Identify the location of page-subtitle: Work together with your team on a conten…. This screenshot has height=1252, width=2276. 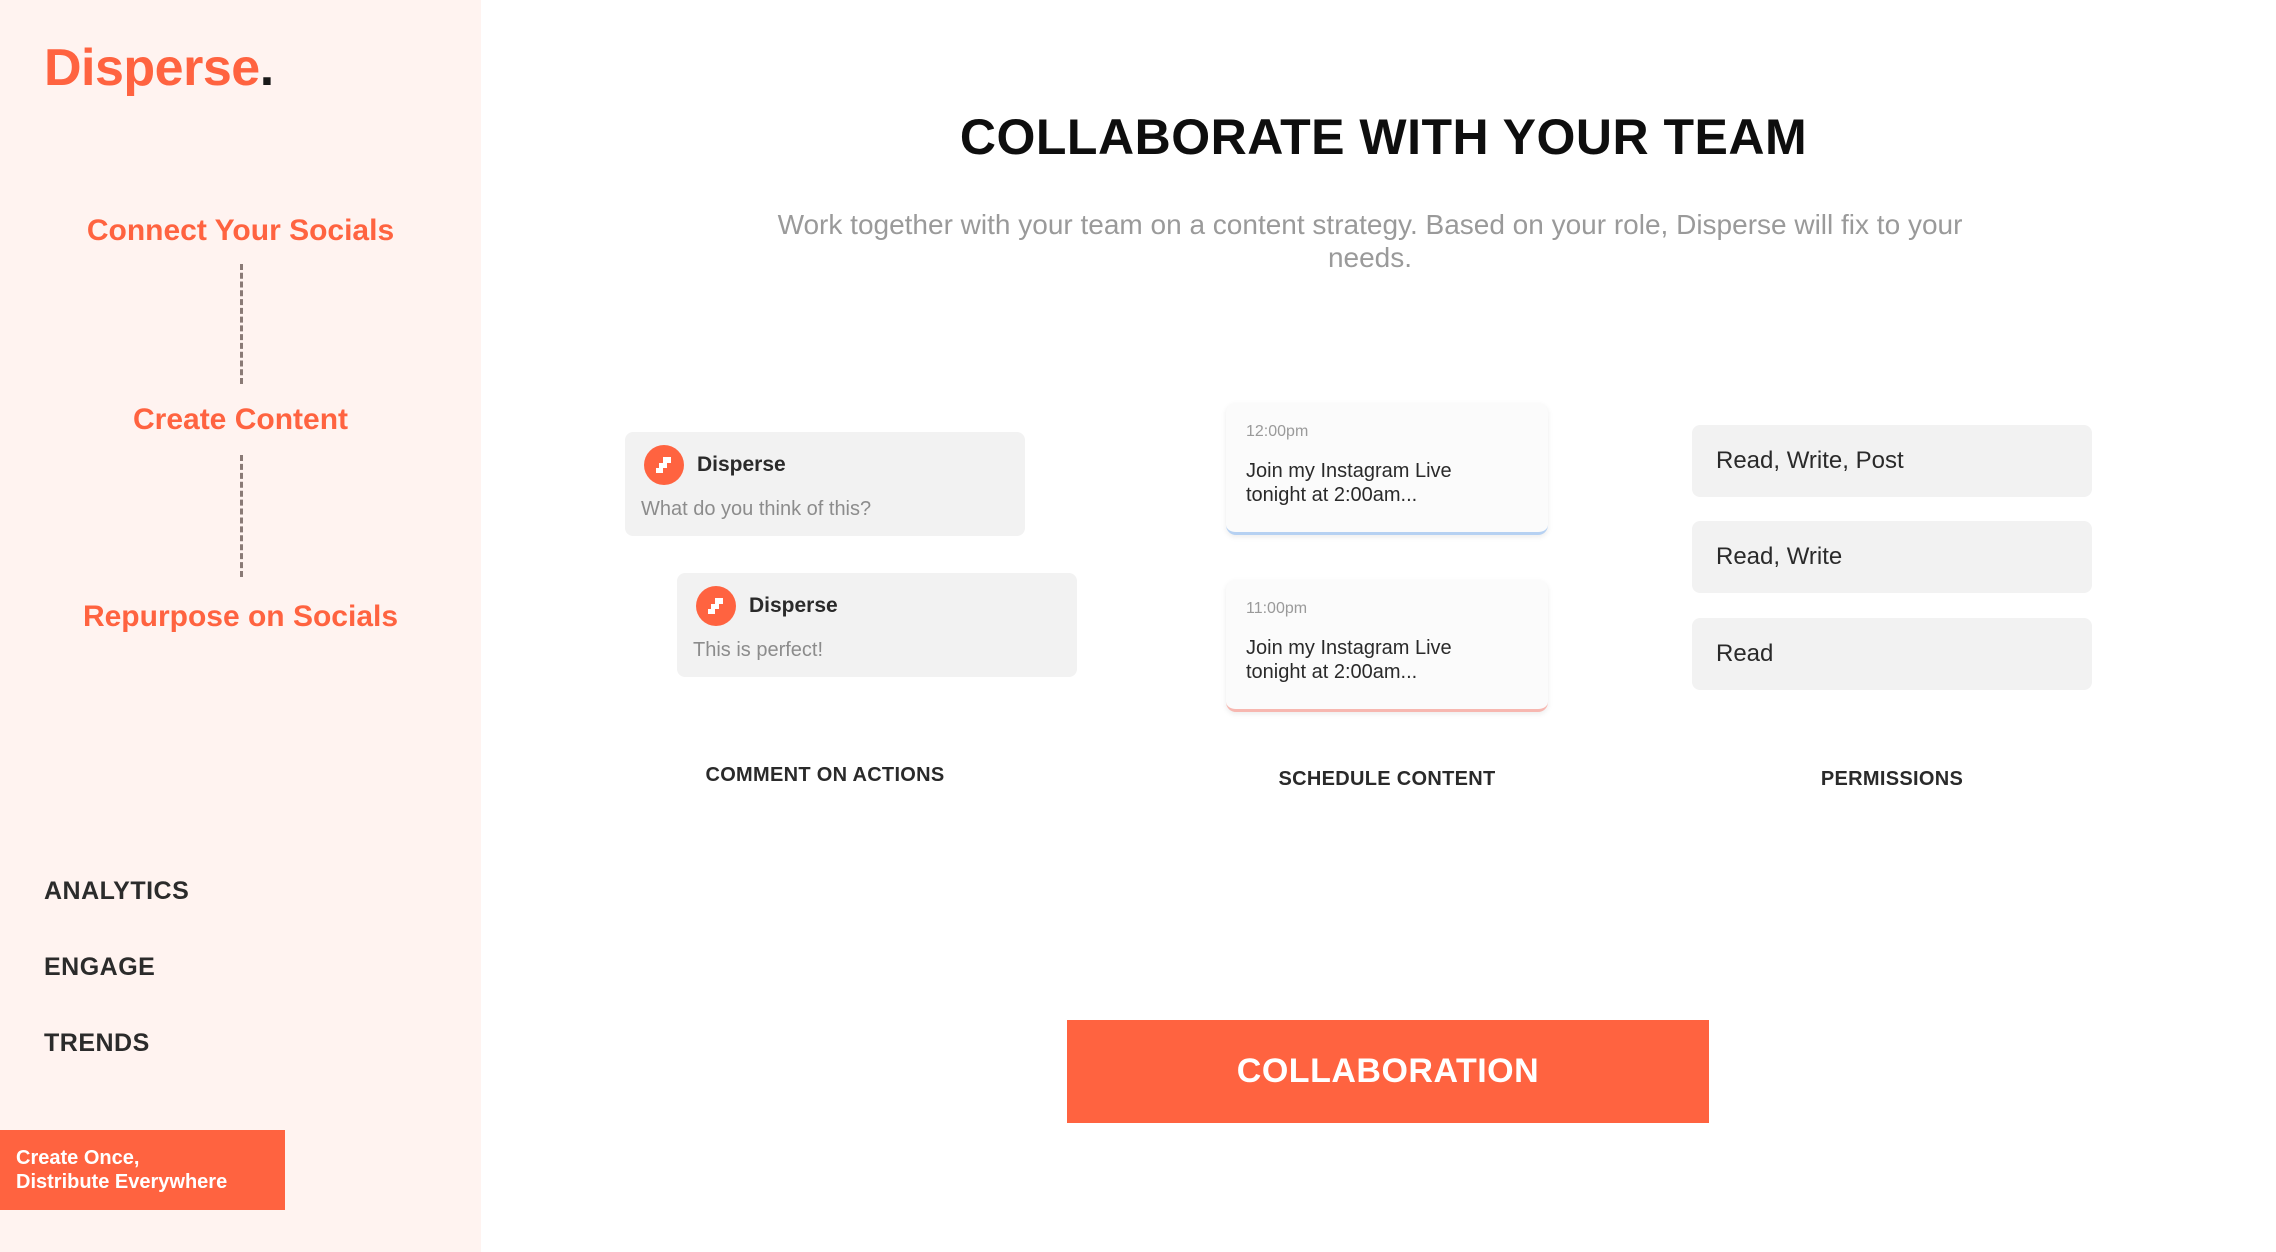
(1370, 241).